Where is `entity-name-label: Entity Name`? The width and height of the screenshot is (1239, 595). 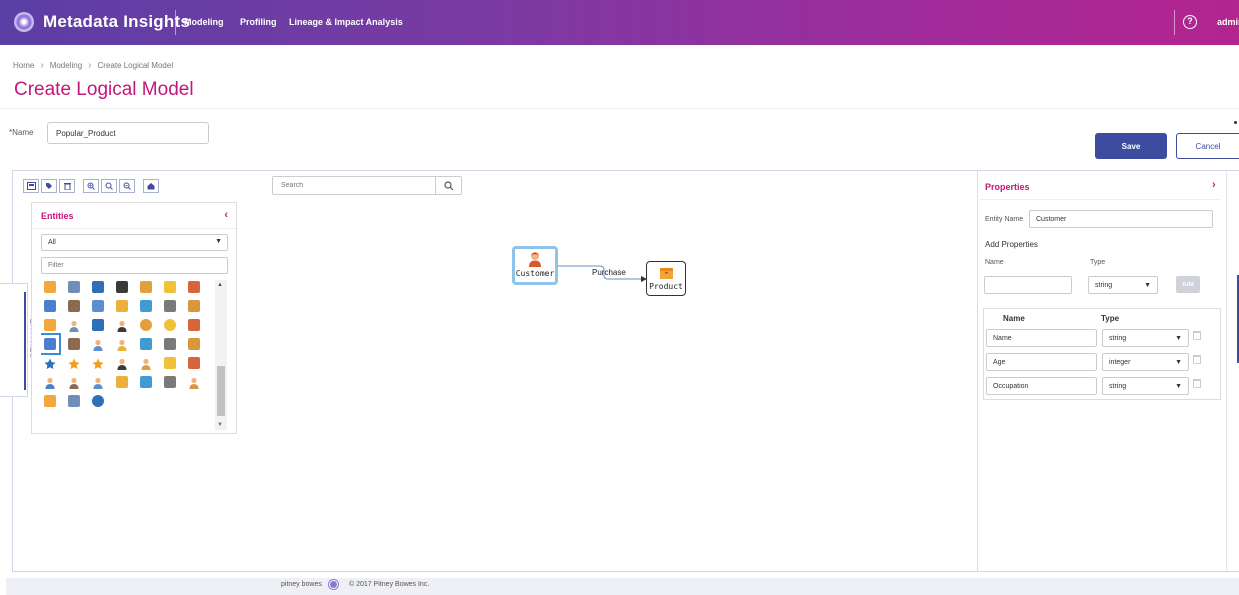 entity-name-label: Entity Name is located at coordinates (1004, 219).